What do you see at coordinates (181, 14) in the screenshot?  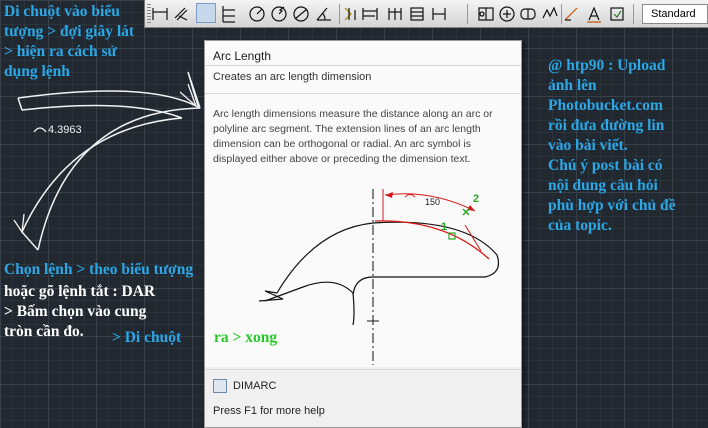 I see `aligned-dimension-icon` at bounding box center [181, 14].